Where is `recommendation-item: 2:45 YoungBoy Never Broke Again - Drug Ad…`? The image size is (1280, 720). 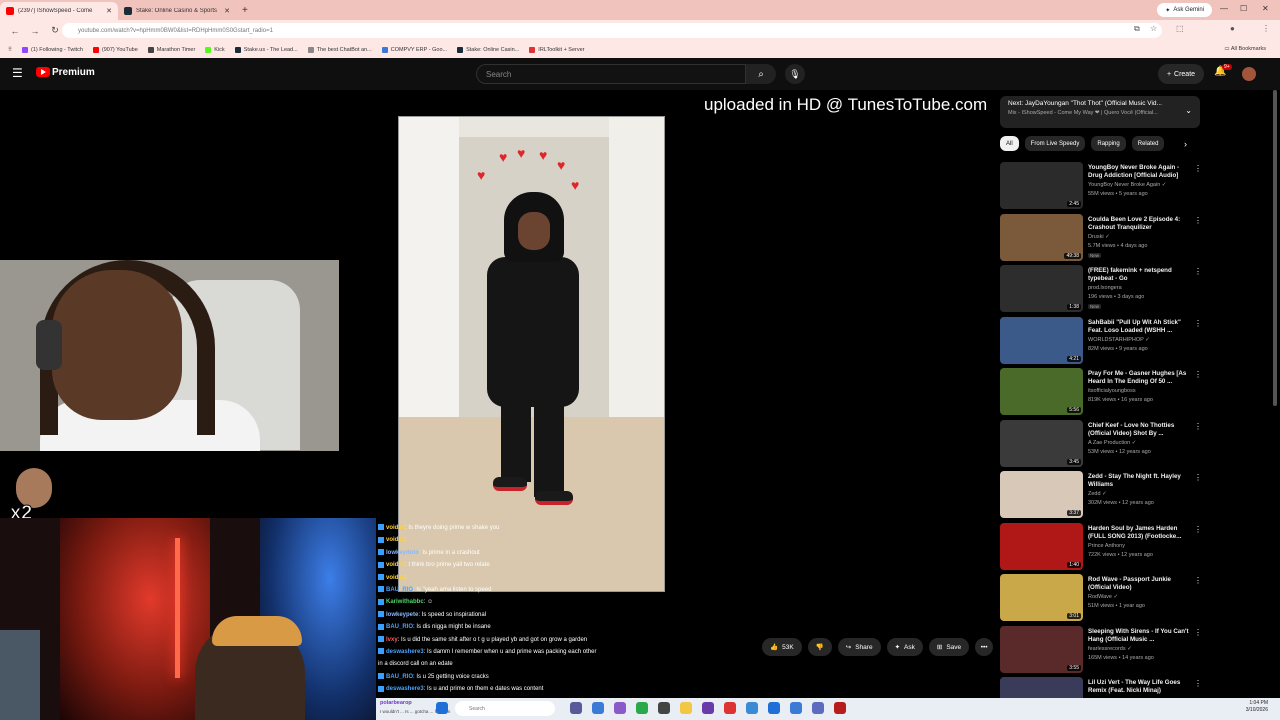
recommendation-item: 2:45 YoungBoy Never Broke Again - Drug Ad… is located at coordinates (1101, 187).